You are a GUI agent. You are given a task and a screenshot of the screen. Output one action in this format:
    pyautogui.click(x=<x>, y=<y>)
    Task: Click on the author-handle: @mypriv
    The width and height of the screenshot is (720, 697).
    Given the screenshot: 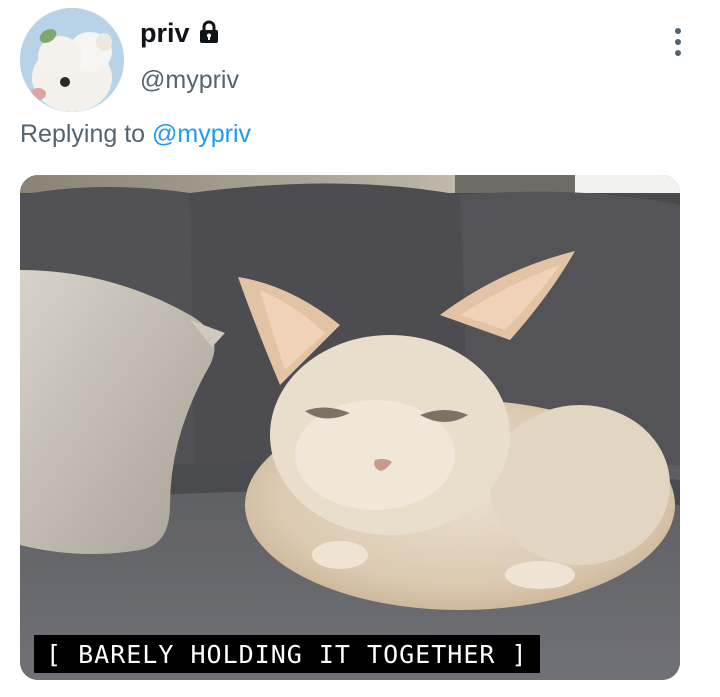 What is the action you would take?
    pyautogui.click(x=189, y=80)
    